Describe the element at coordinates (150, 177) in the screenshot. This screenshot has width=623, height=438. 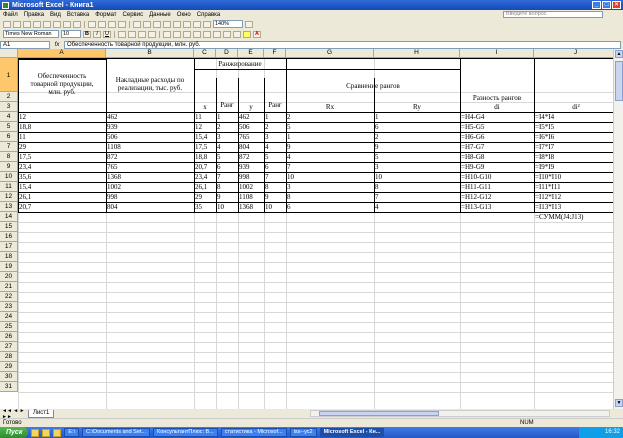
I see `cell-b10: 1368` at that location.